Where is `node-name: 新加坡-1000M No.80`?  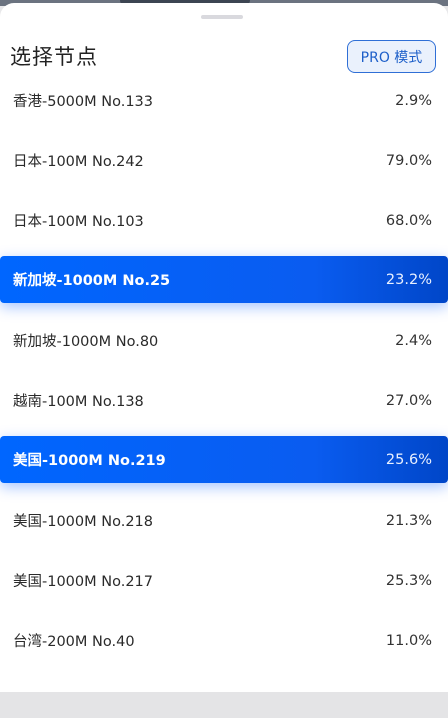 node-name: 新加坡-1000M No.80 is located at coordinates (86, 342).